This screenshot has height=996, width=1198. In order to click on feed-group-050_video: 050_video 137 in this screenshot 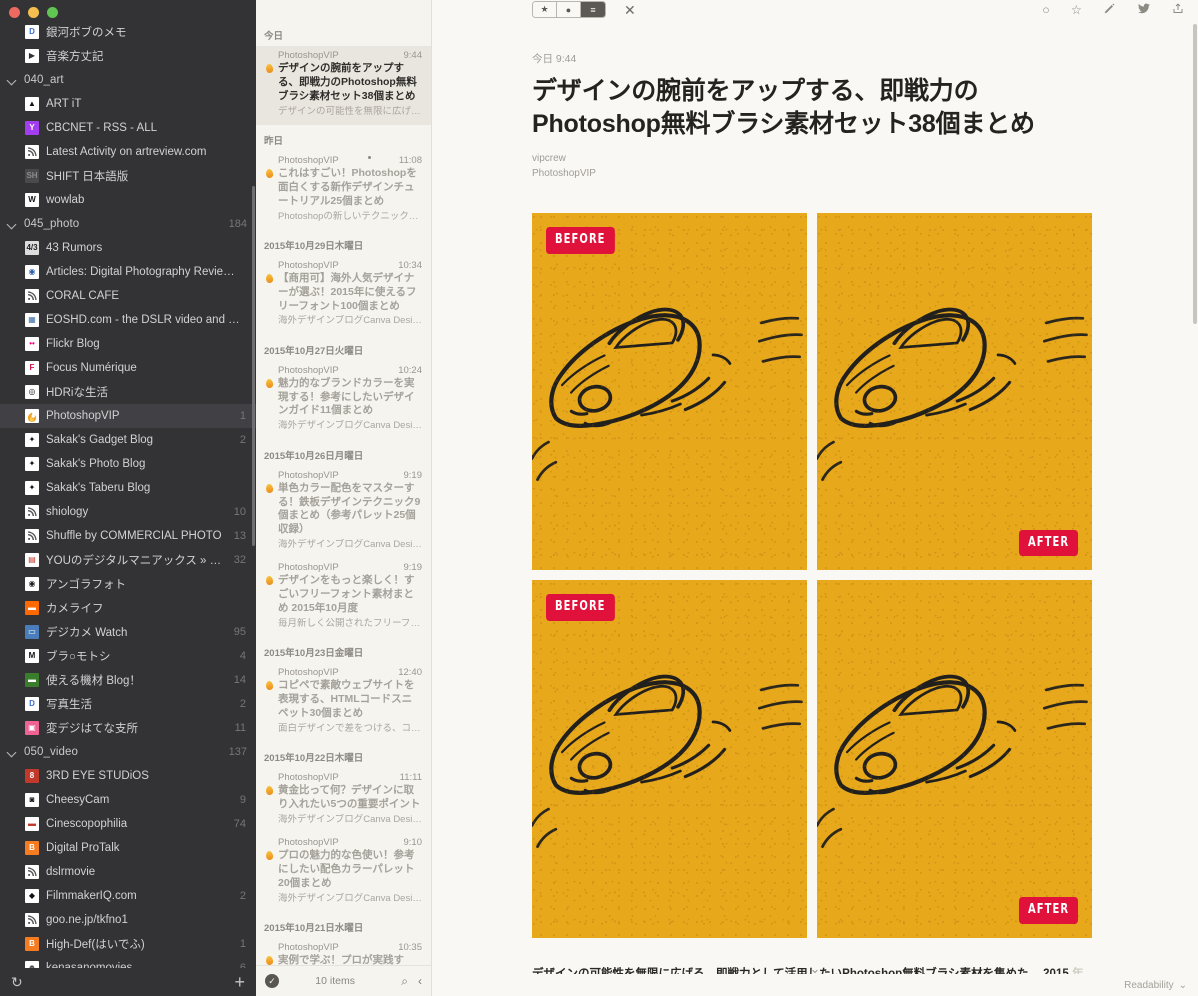, I will do `click(128, 752)`.